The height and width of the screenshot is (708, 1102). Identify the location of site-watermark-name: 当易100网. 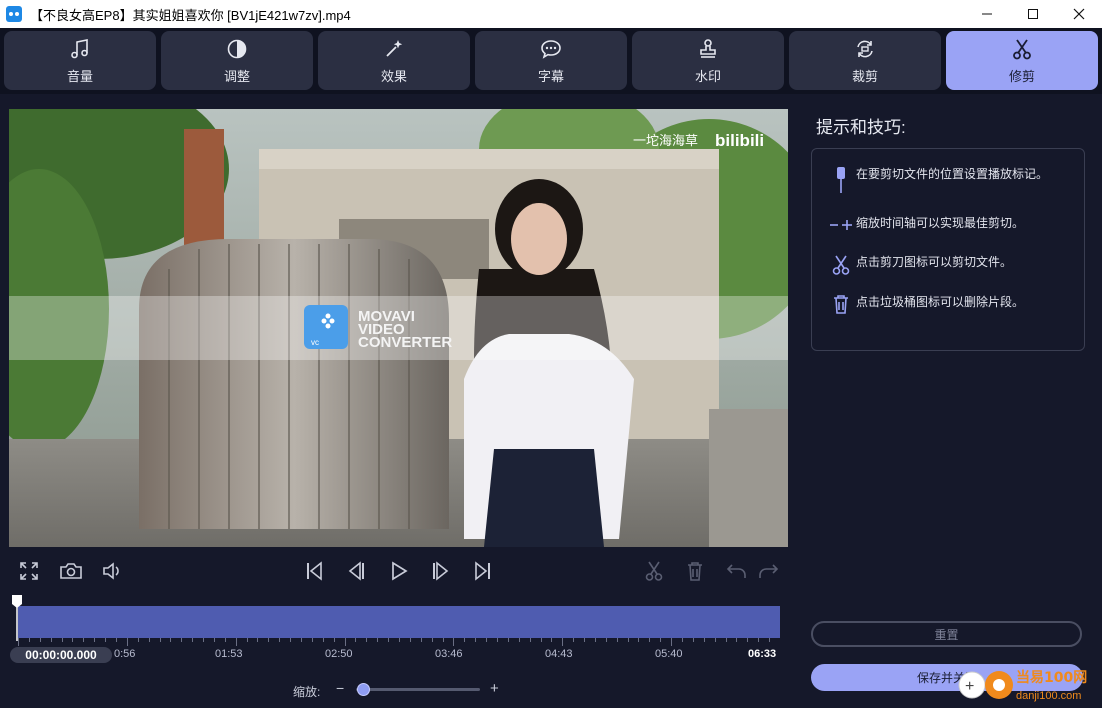
(1051, 677).